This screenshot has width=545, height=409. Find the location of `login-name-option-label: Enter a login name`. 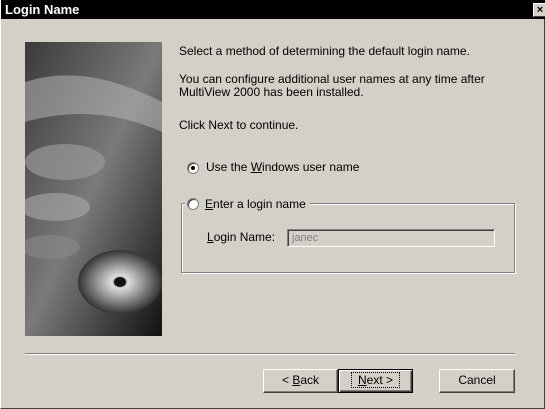

login-name-option-label: Enter a login name is located at coordinates (255, 204).